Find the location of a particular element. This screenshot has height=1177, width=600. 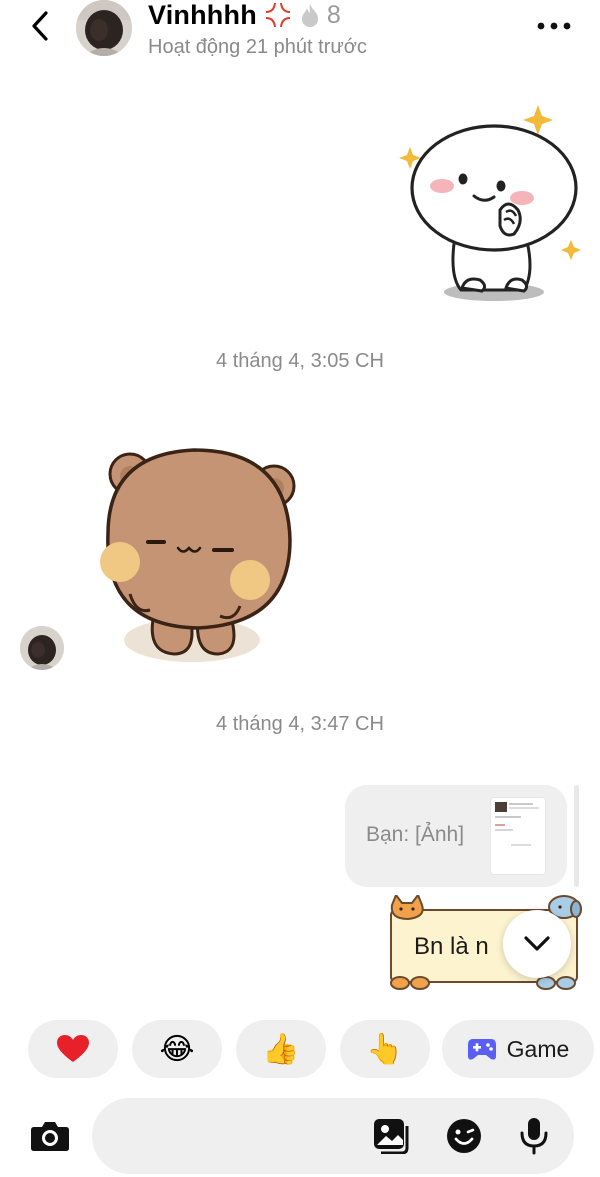

game-button: Game is located at coordinates (518, 1049).